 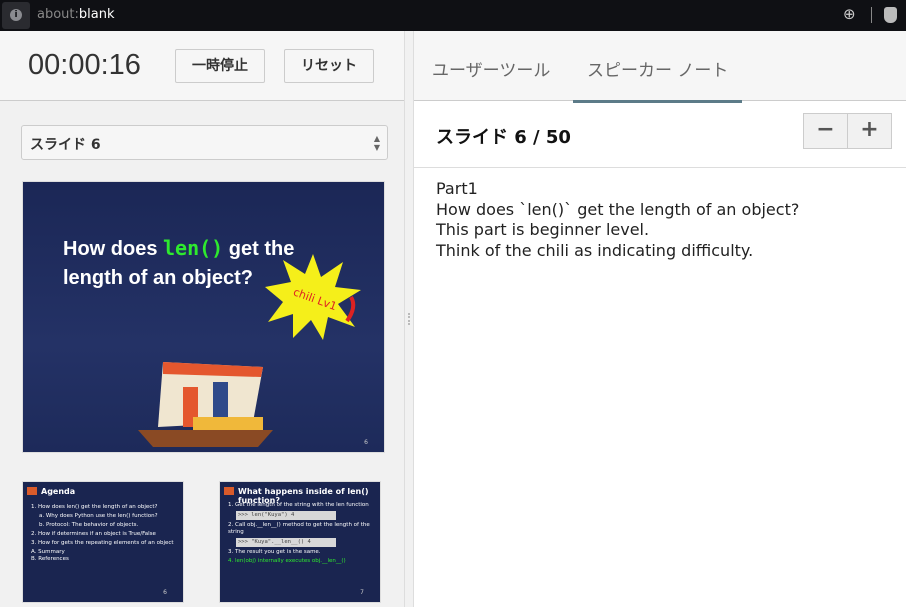 What do you see at coordinates (658, 79) in the screenshot?
I see `tab-speaker-notes: スピーカー ノート` at bounding box center [658, 79].